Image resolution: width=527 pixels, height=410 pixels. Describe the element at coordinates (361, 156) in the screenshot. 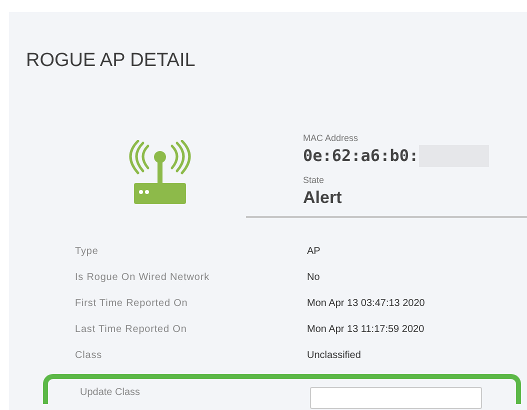

I see `mac-address-value: 0e:62:a6:b0:` at that location.